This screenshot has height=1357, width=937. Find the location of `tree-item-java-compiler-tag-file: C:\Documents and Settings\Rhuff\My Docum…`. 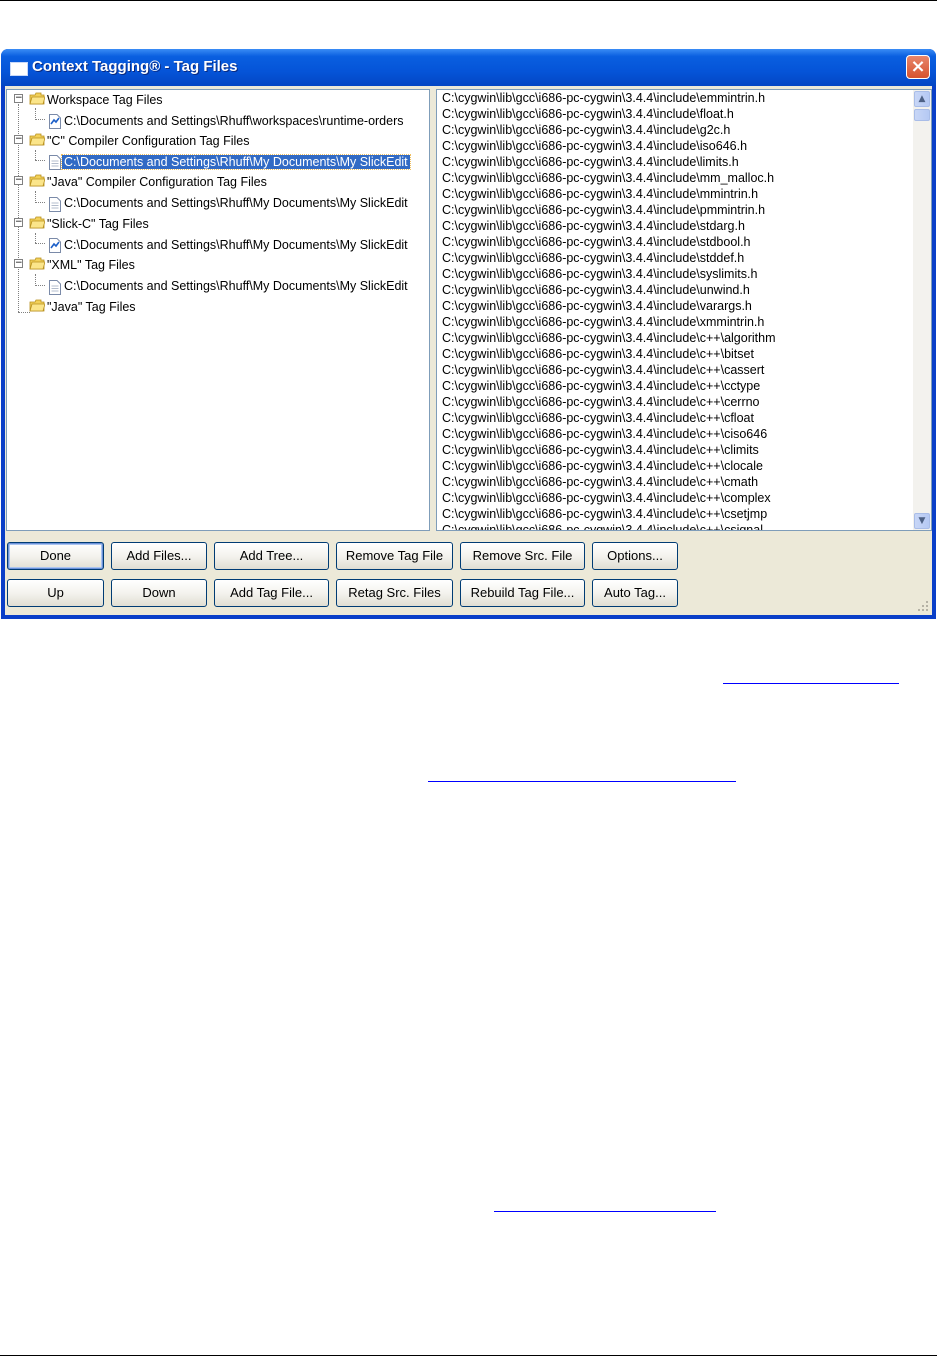

tree-item-java-compiler-tag-file: C:\Documents and Settings\Rhuff\My Docum… is located at coordinates (236, 203).